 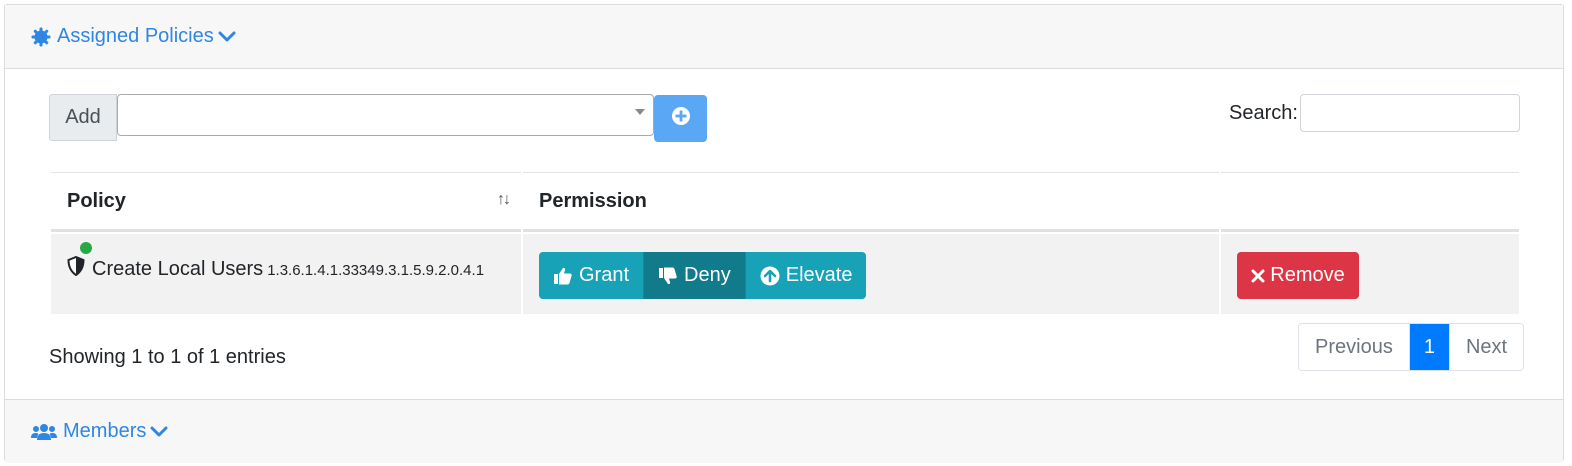 I want to click on column-header-actions, so click(x=1370, y=202).